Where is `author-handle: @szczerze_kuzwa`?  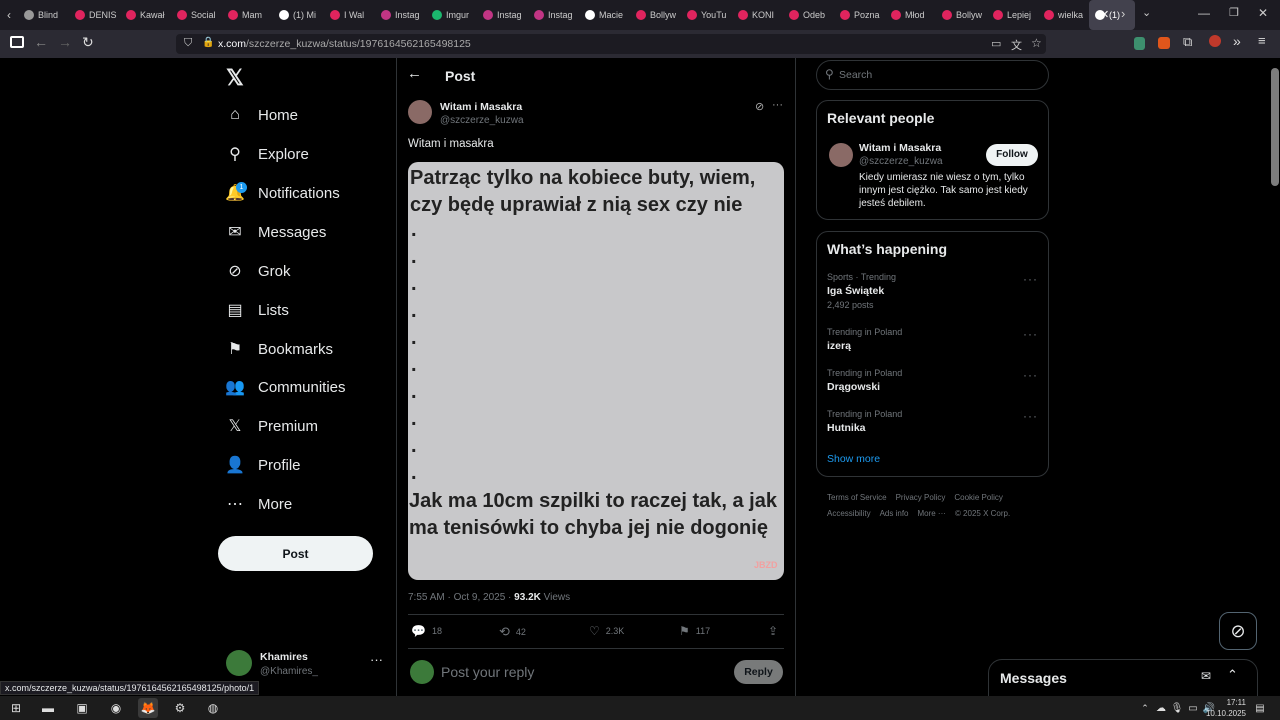
author-handle: @szczerze_kuzwa is located at coordinates (482, 120).